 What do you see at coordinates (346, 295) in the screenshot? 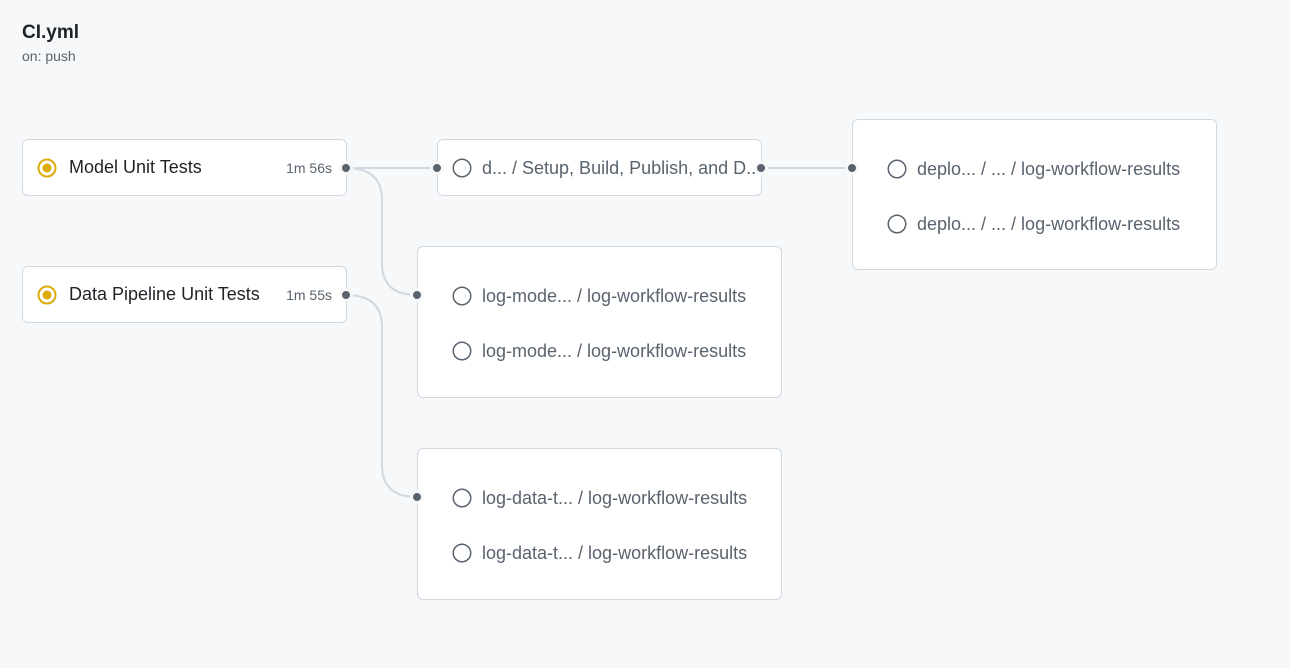
I see `data-output-node` at bounding box center [346, 295].